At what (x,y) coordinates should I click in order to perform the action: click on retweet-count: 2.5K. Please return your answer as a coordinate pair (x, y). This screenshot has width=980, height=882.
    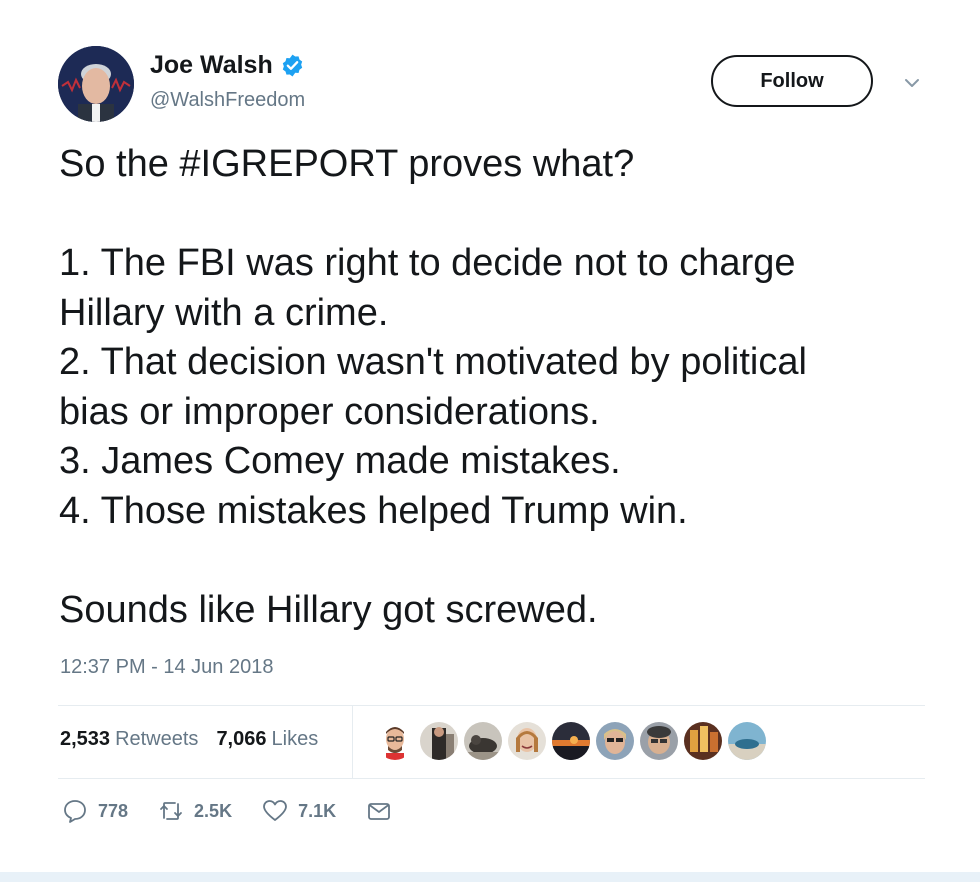
    Looking at the image, I should click on (213, 810).